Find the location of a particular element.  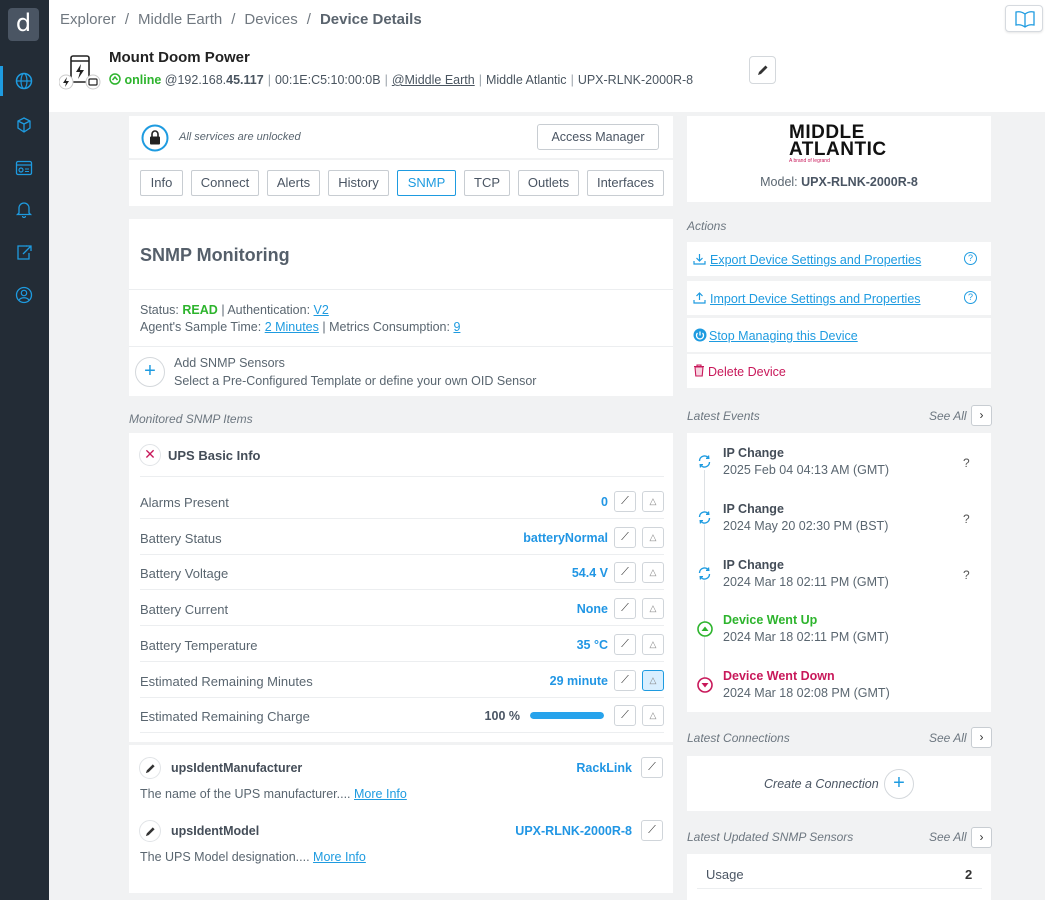

sensor-name: Usage is located at coordinates (725, 874).